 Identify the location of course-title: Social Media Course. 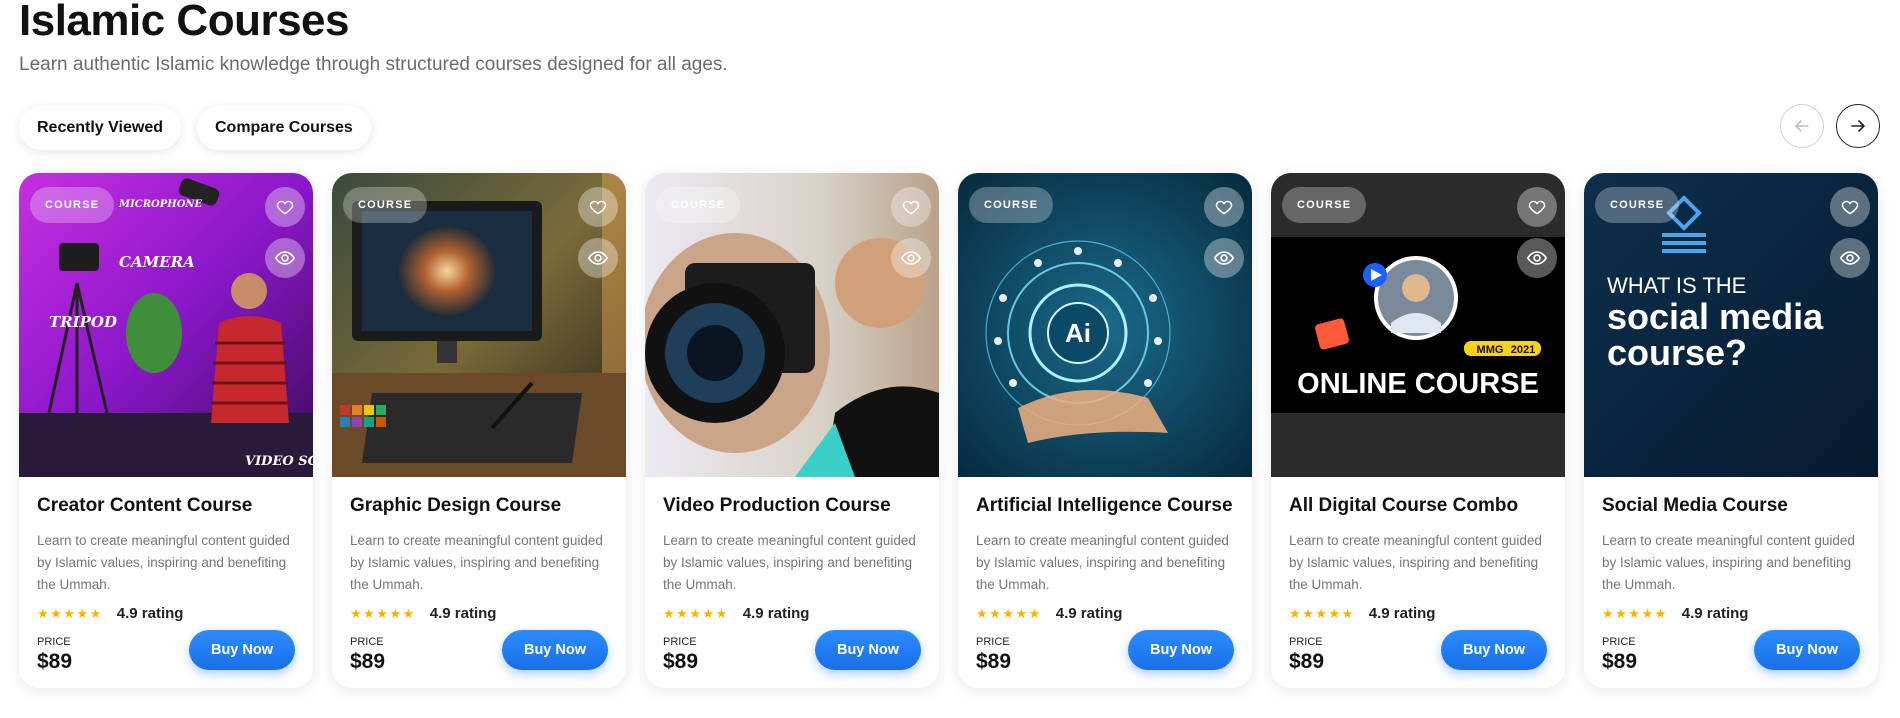
(1695, 505).